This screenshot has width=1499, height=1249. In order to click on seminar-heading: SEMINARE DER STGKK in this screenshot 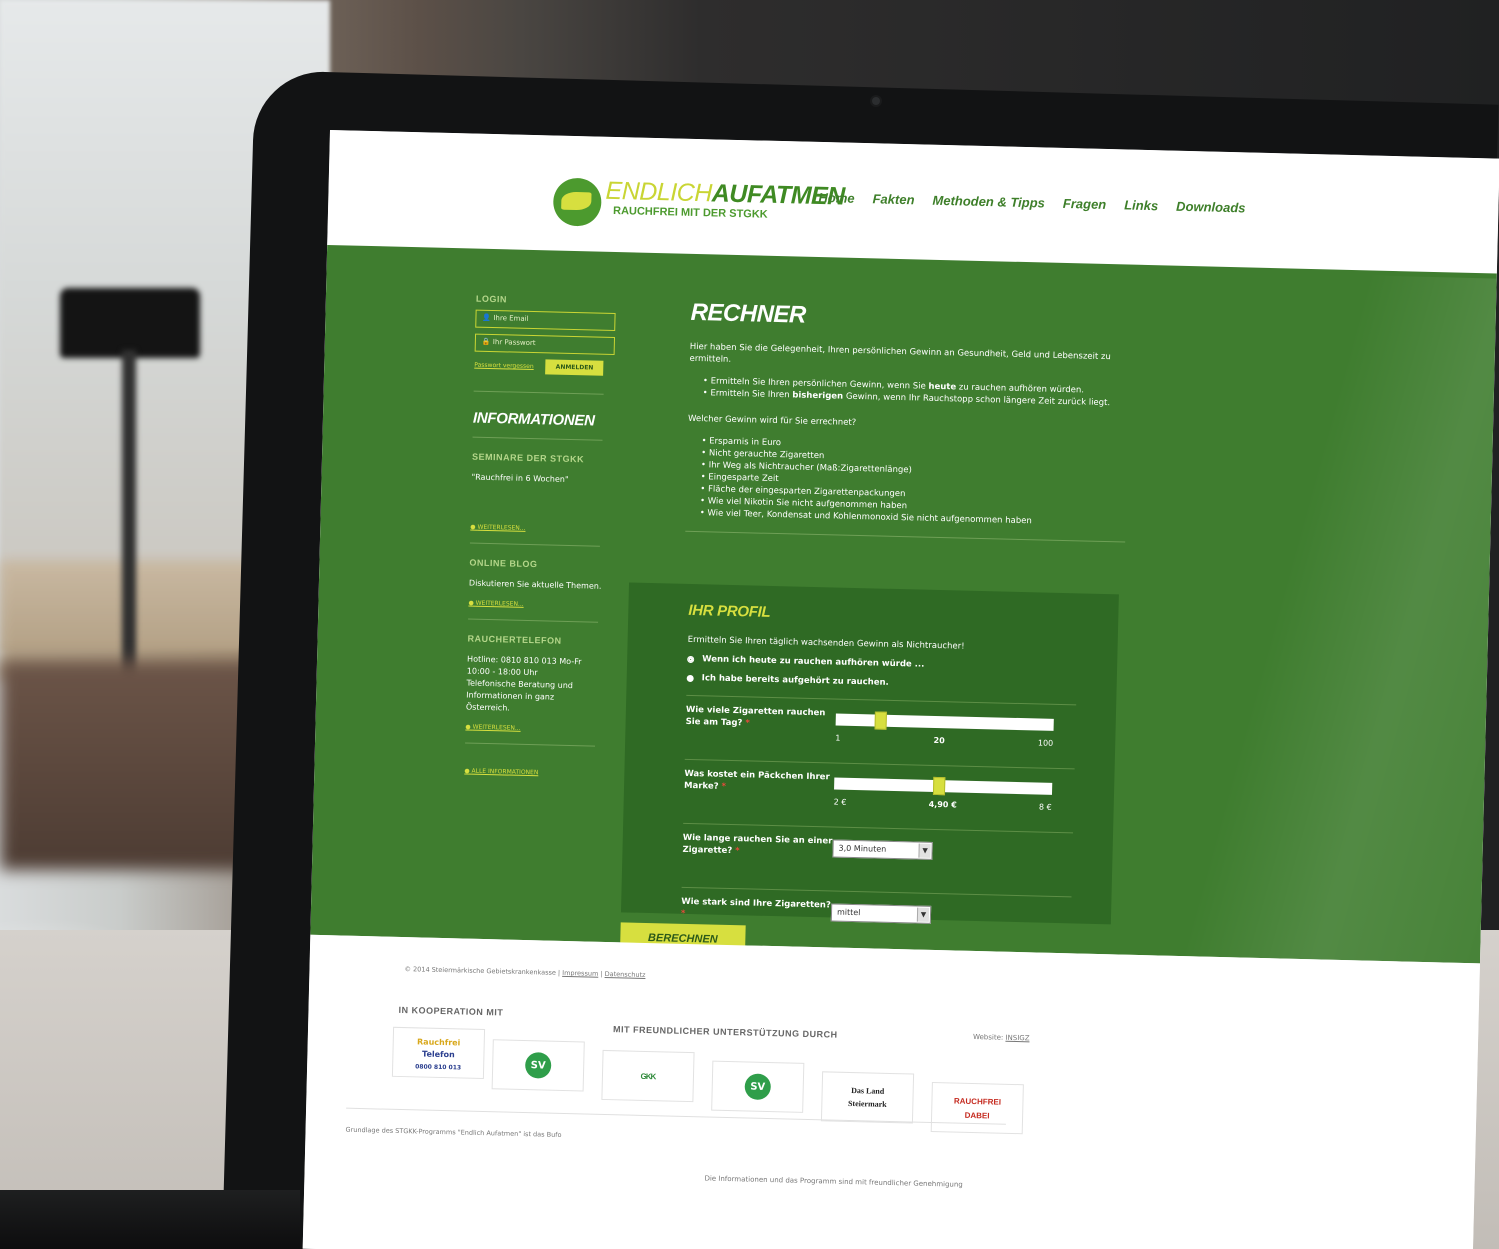, I will do `click(528, 458)`.